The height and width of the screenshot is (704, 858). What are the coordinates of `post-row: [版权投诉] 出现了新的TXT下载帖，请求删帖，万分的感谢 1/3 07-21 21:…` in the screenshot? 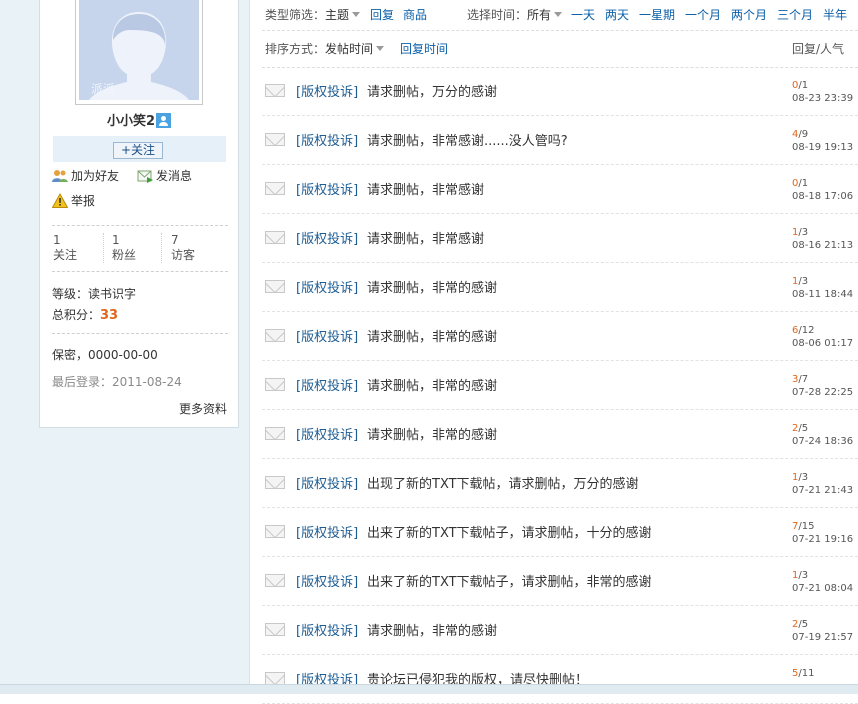 It's located at (560, 483).